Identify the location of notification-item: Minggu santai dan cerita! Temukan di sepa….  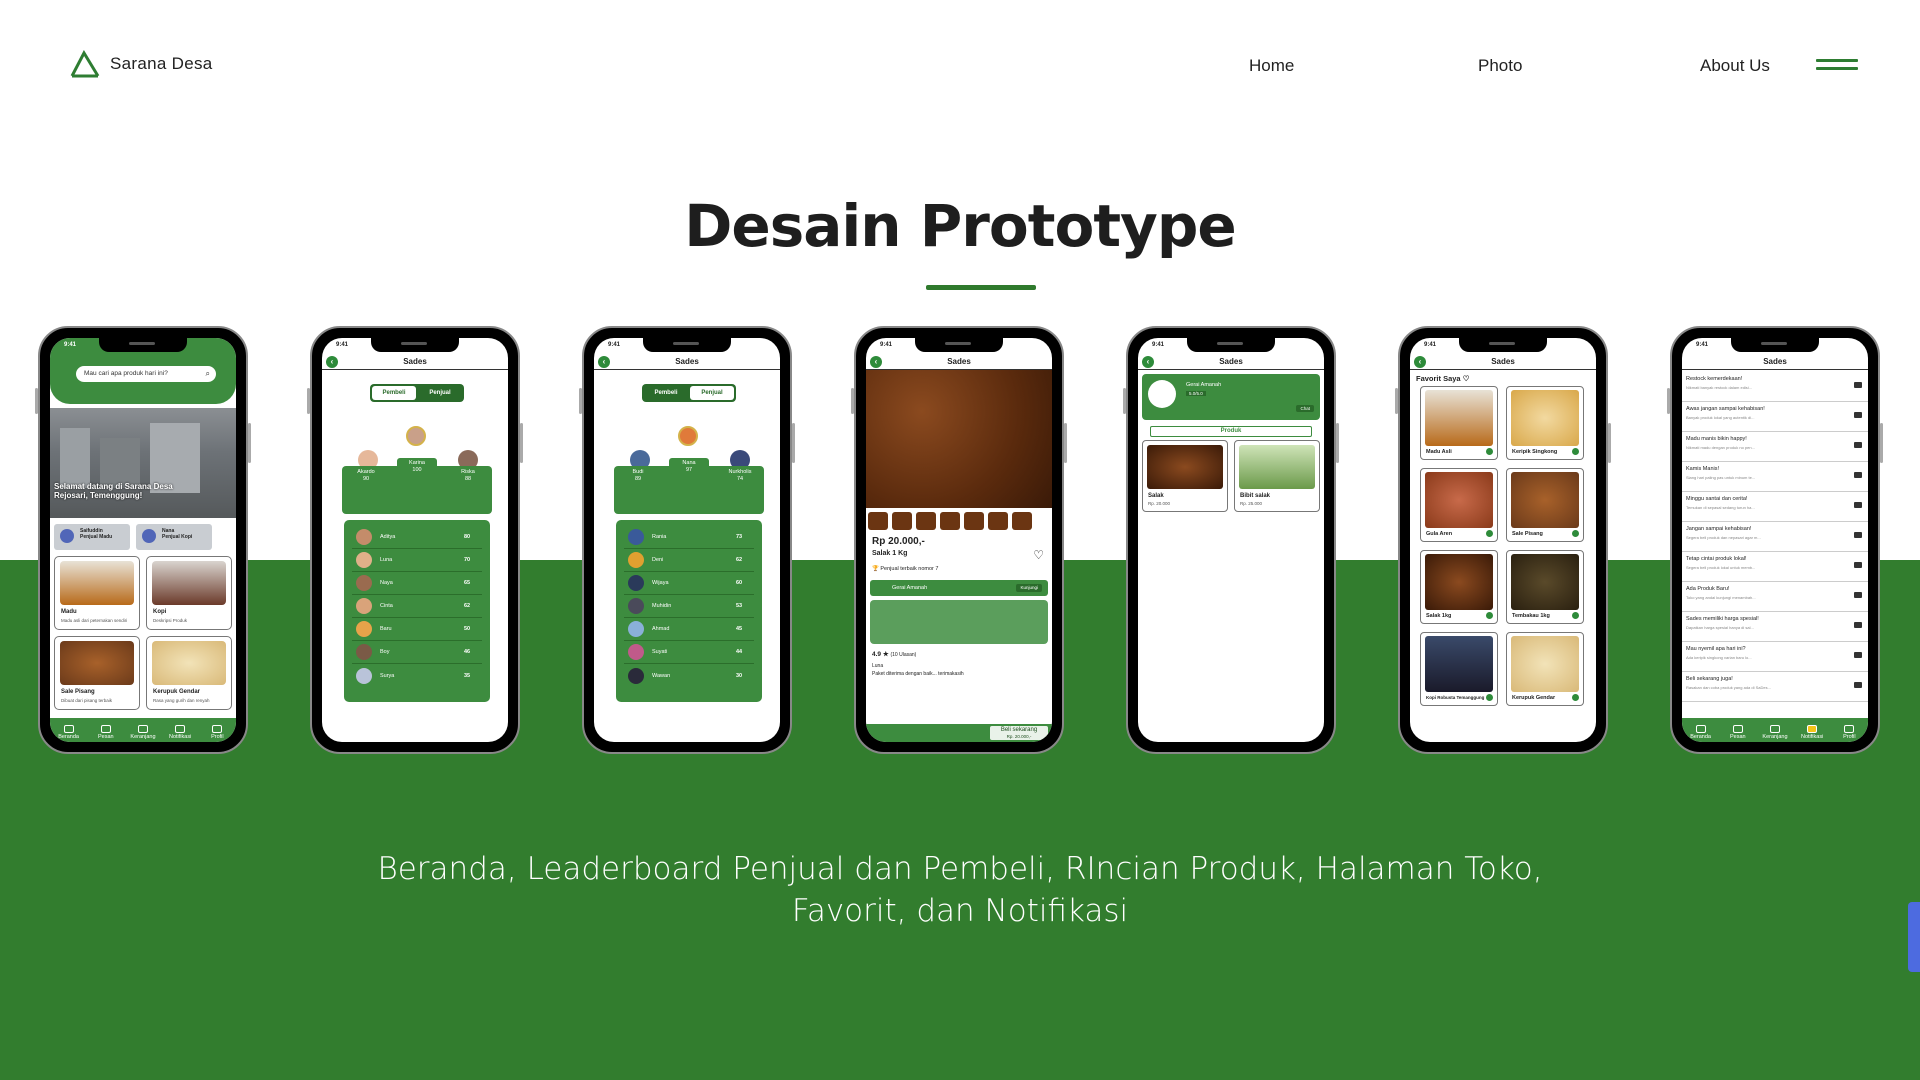
(1775, 507).